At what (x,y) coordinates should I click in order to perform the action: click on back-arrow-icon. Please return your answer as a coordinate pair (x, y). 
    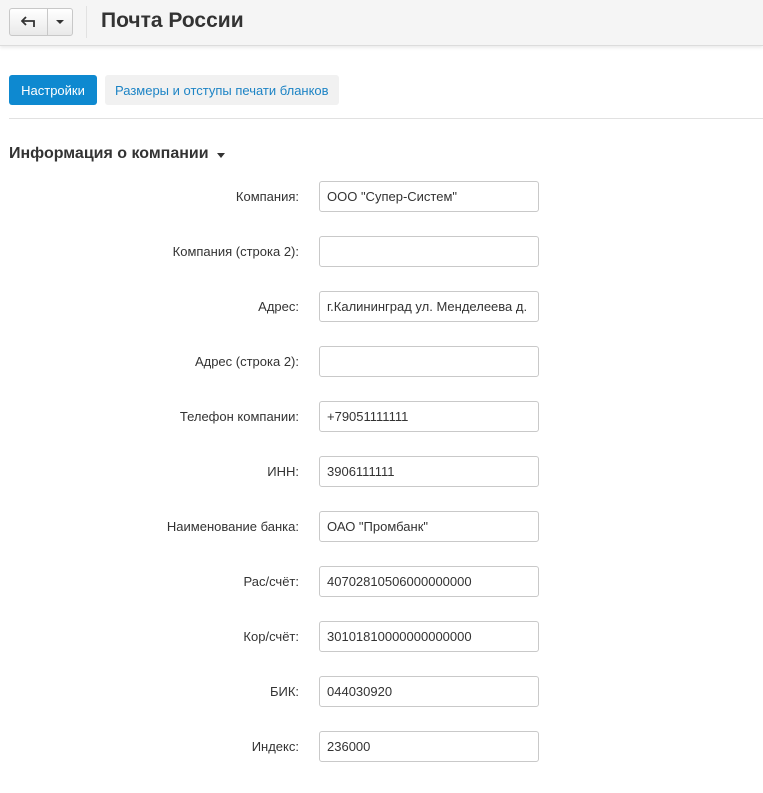
    Looking at the image, I should click on (27, 21).